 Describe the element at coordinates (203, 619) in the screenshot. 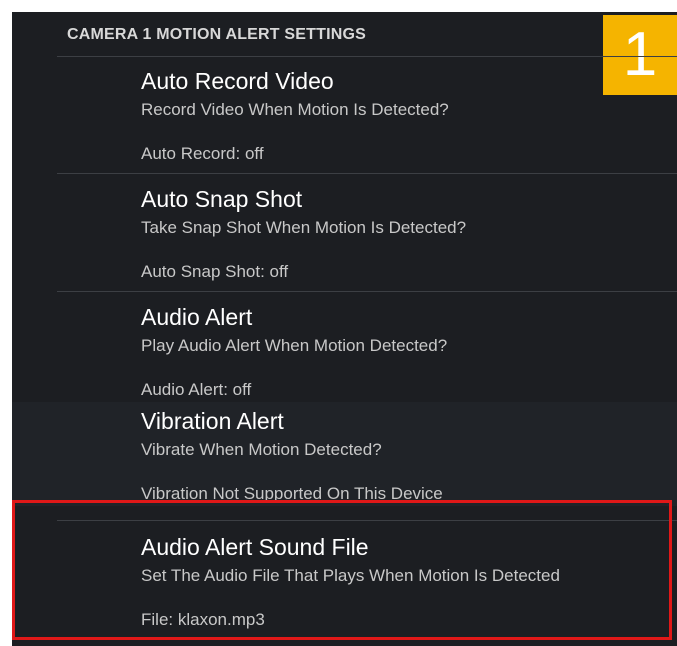

I see `setting-status: File: klaxon.mp3` at that location.